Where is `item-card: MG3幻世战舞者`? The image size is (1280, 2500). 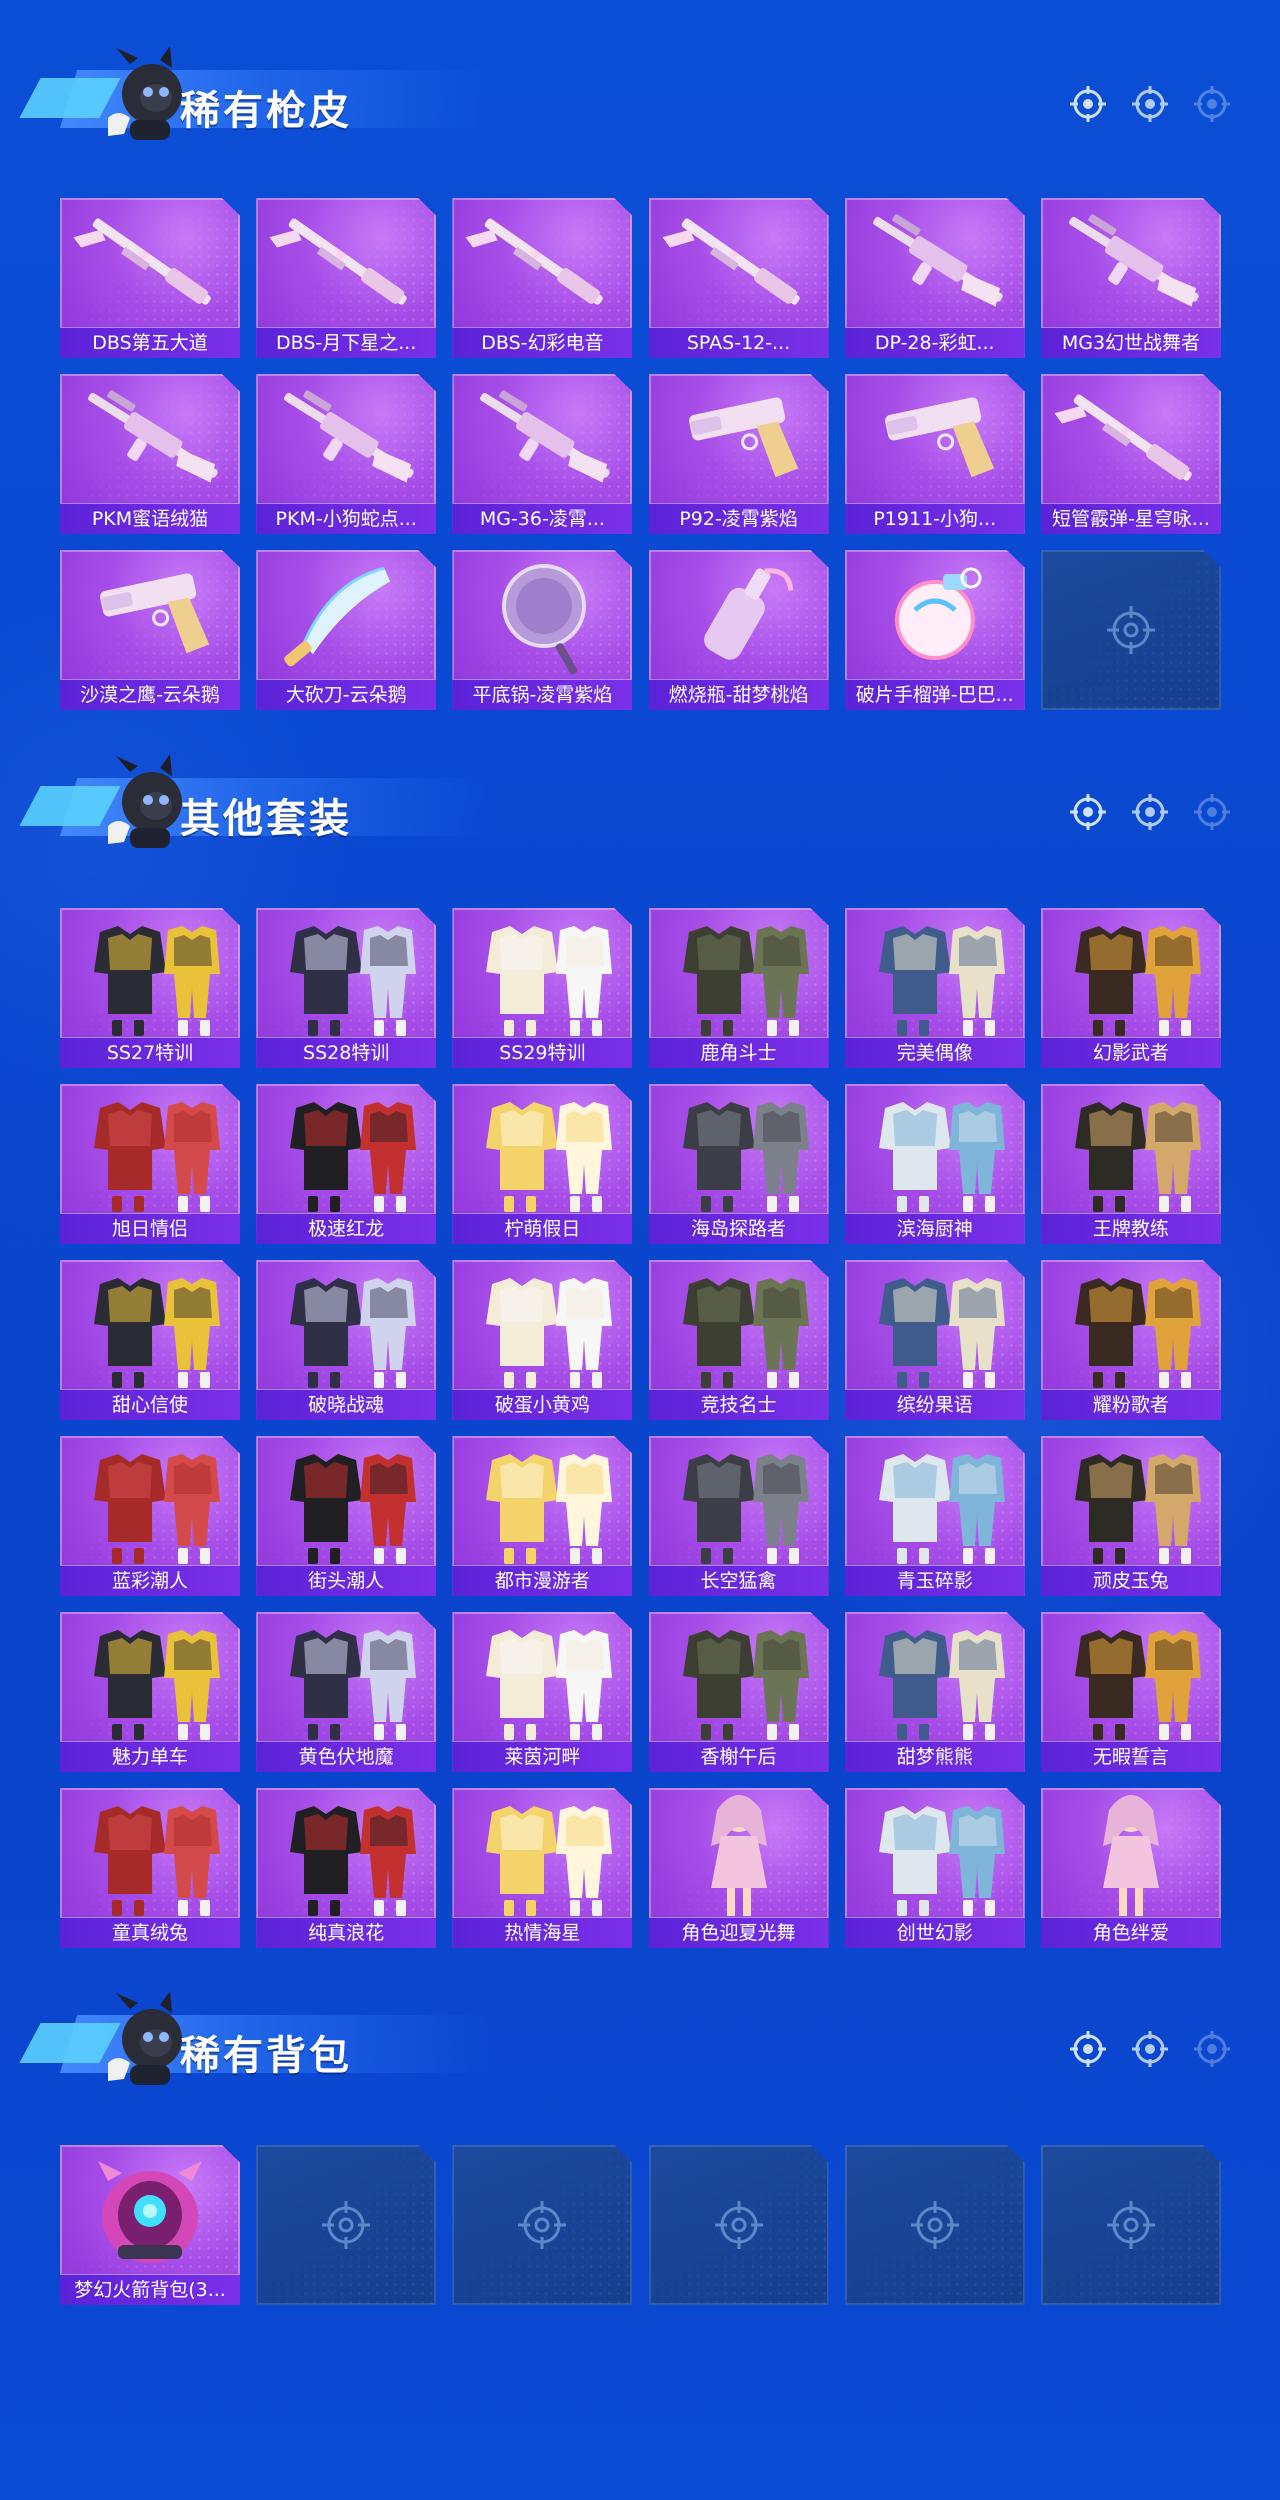 item-card: MG3幻世战舞者 is located at coordinates (1130, 278).